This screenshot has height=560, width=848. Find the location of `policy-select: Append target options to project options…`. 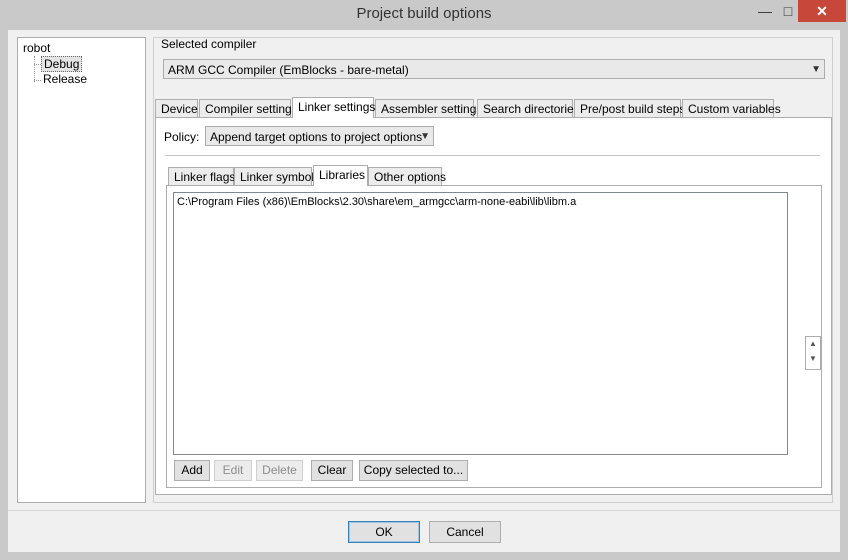

policy-select: Append target options to project options… is located at coordinates (319, 136).